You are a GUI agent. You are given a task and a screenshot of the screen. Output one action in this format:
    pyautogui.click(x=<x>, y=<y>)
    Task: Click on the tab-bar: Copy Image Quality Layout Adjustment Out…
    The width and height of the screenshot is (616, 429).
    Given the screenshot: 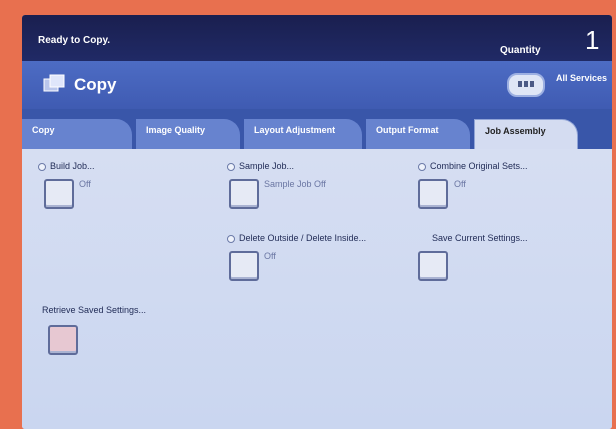 What is the action you would take?
    pyautogui.click(x=317, y=129)
    